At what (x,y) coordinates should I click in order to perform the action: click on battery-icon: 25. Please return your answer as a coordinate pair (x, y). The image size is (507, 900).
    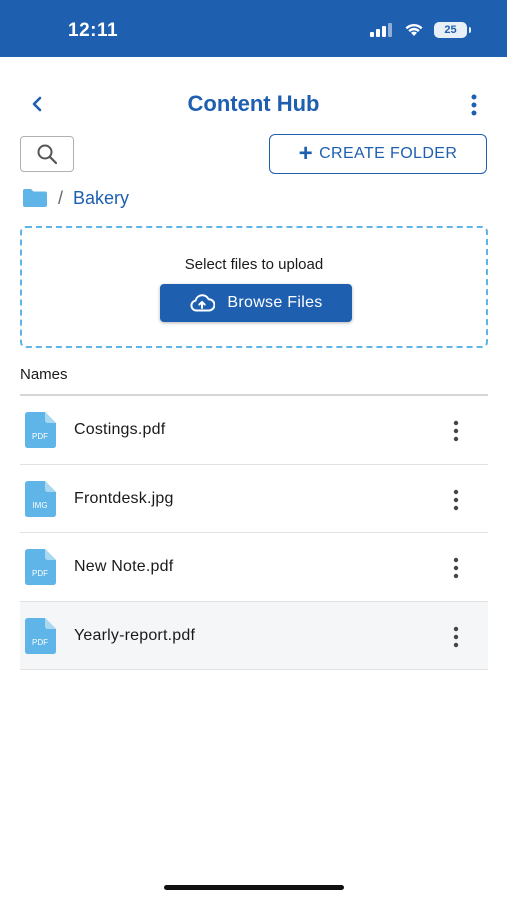
    Looking at the image, I should click on (452, 30).